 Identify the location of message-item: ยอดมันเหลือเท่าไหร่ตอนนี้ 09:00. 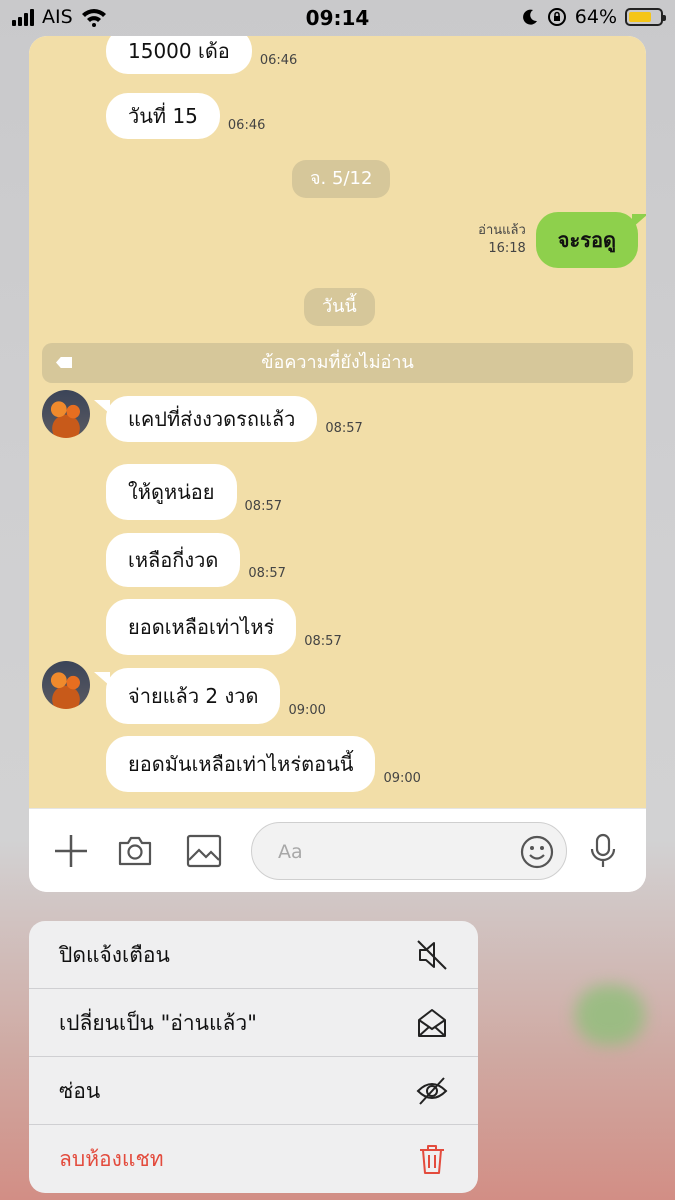
(263, 764).